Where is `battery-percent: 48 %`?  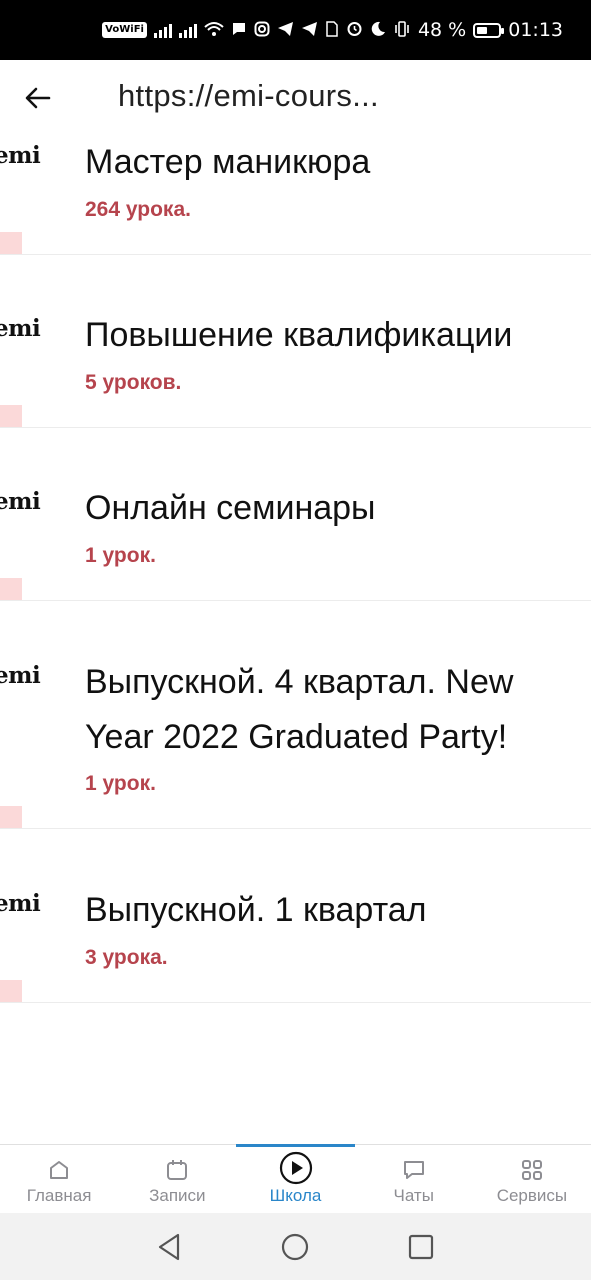 battery-percent: 48 % is located at coordinates (442, 30).